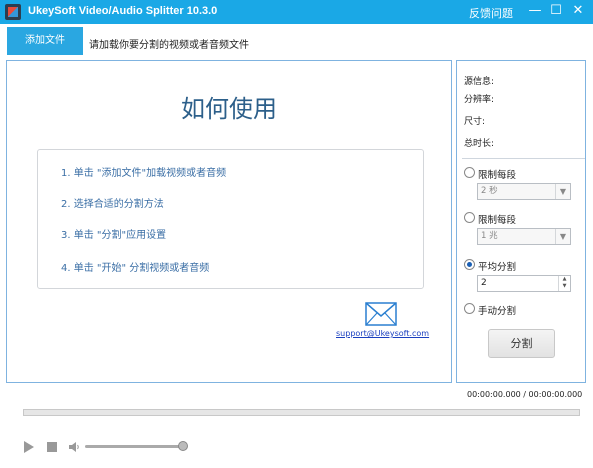 The height and width of the screenshot is (468, 593). What do you see at coordinates (524, 283) in the screenshot?
I see `segment-count-stepper: 2 ▲ ▼` at bounding box center [524, 283].